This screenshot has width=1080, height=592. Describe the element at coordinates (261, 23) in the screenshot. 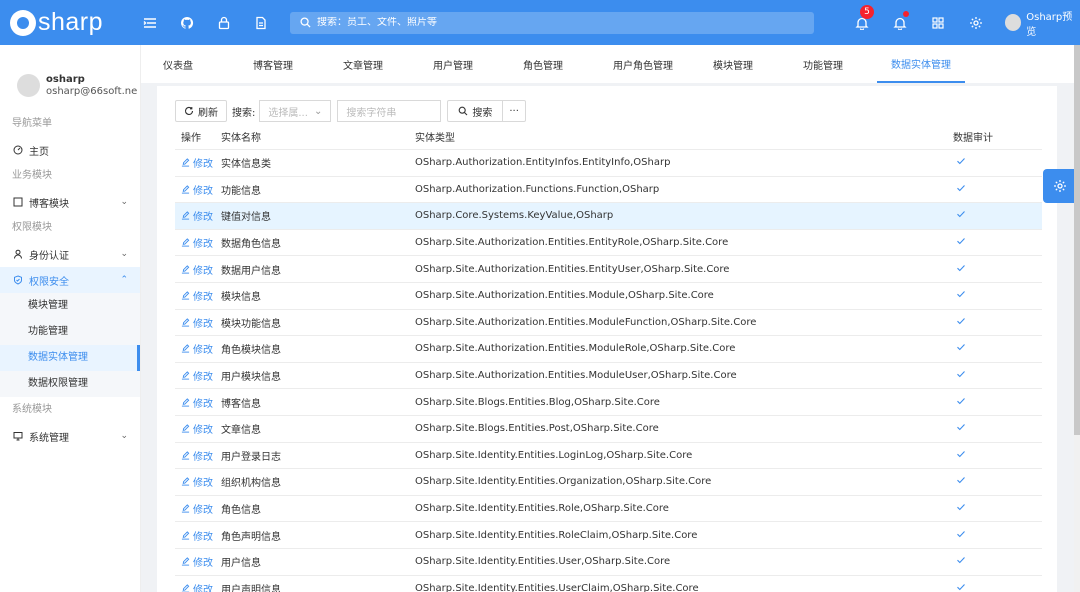

I see `document-icon` at that location.